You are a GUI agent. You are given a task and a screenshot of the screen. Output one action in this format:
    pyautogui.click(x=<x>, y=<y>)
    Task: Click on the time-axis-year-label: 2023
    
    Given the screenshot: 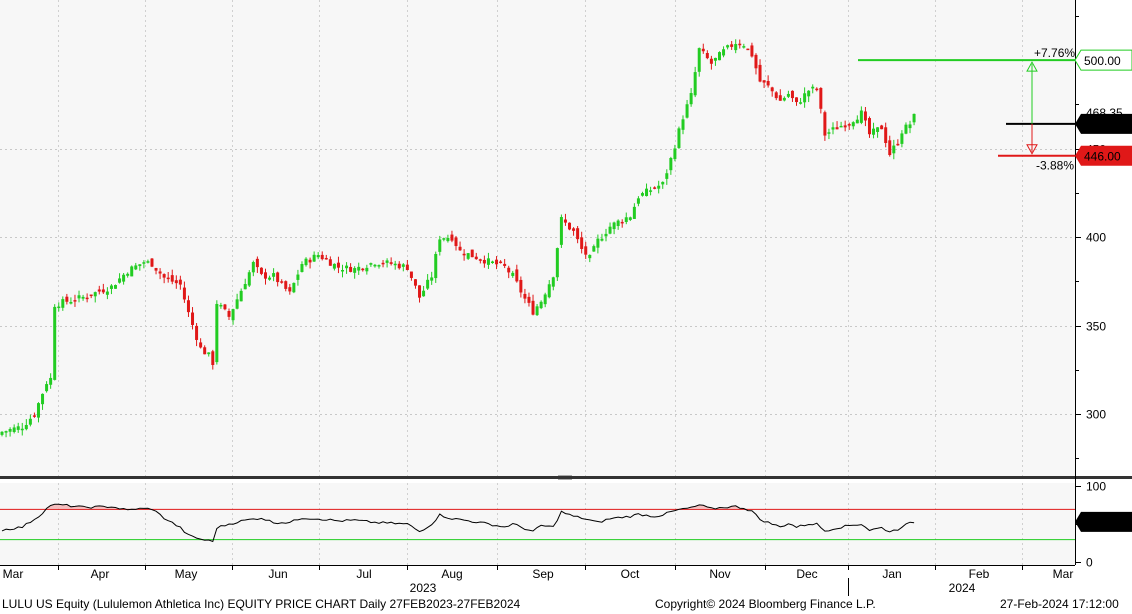 What is the action you would take?
    pyautogui.click(x=423, y=588)
    